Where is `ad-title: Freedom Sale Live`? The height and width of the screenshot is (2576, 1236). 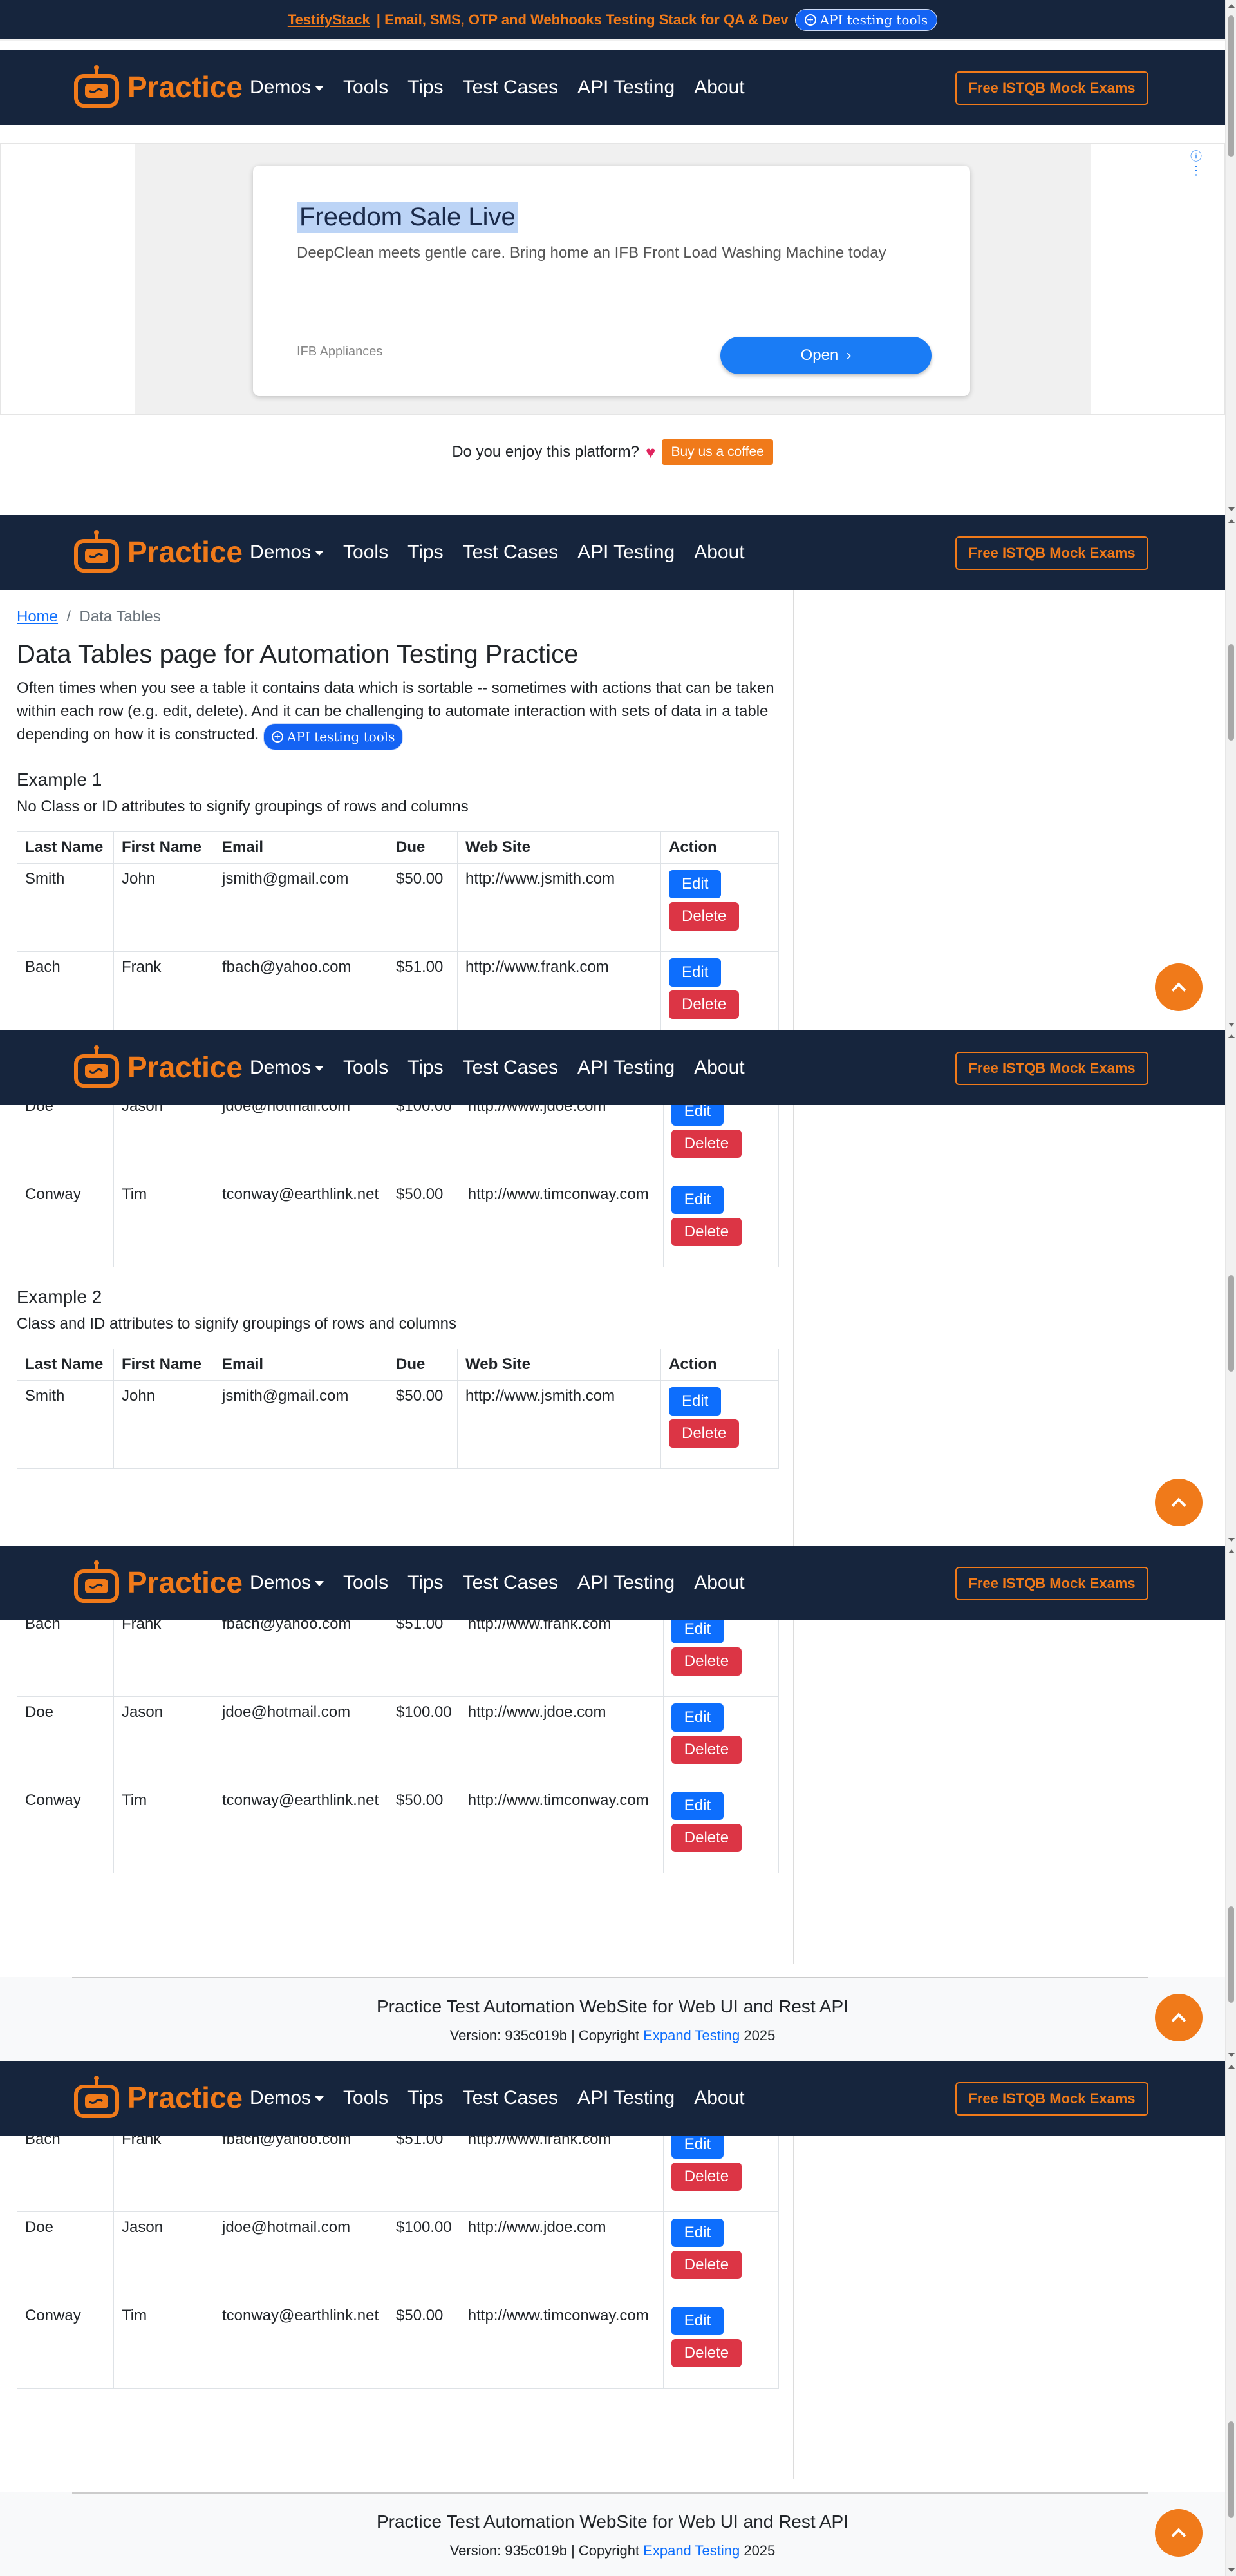
ad-title: Freedom Sale Live is located at coordinates (408, 217).